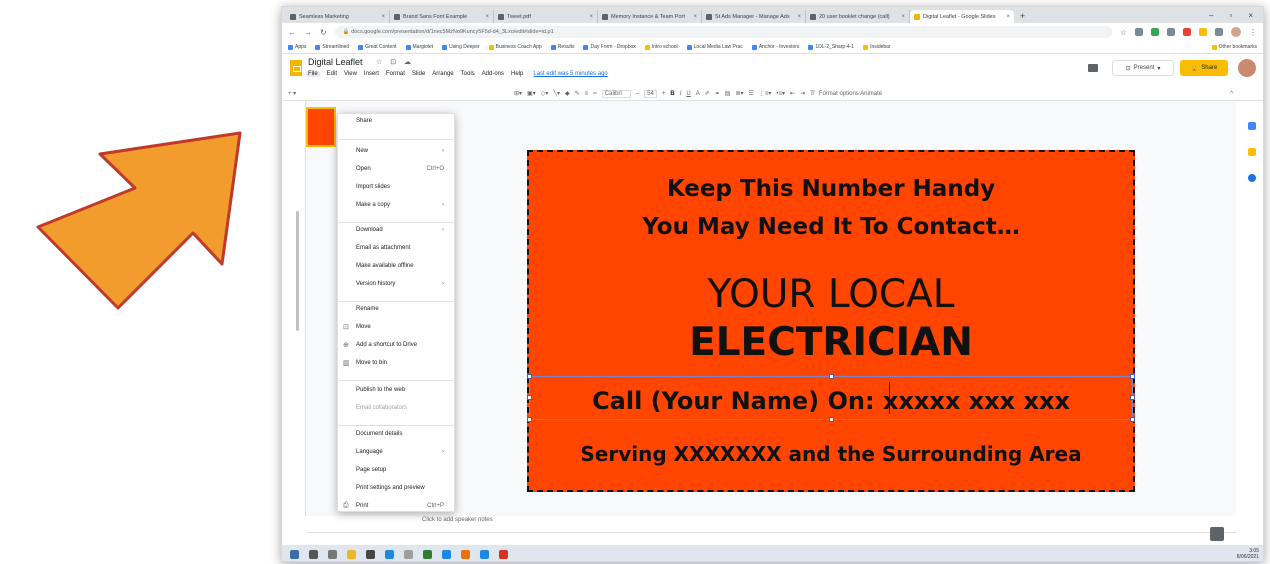  I want to click on close-window-icon: ×, so click(1250, 15).